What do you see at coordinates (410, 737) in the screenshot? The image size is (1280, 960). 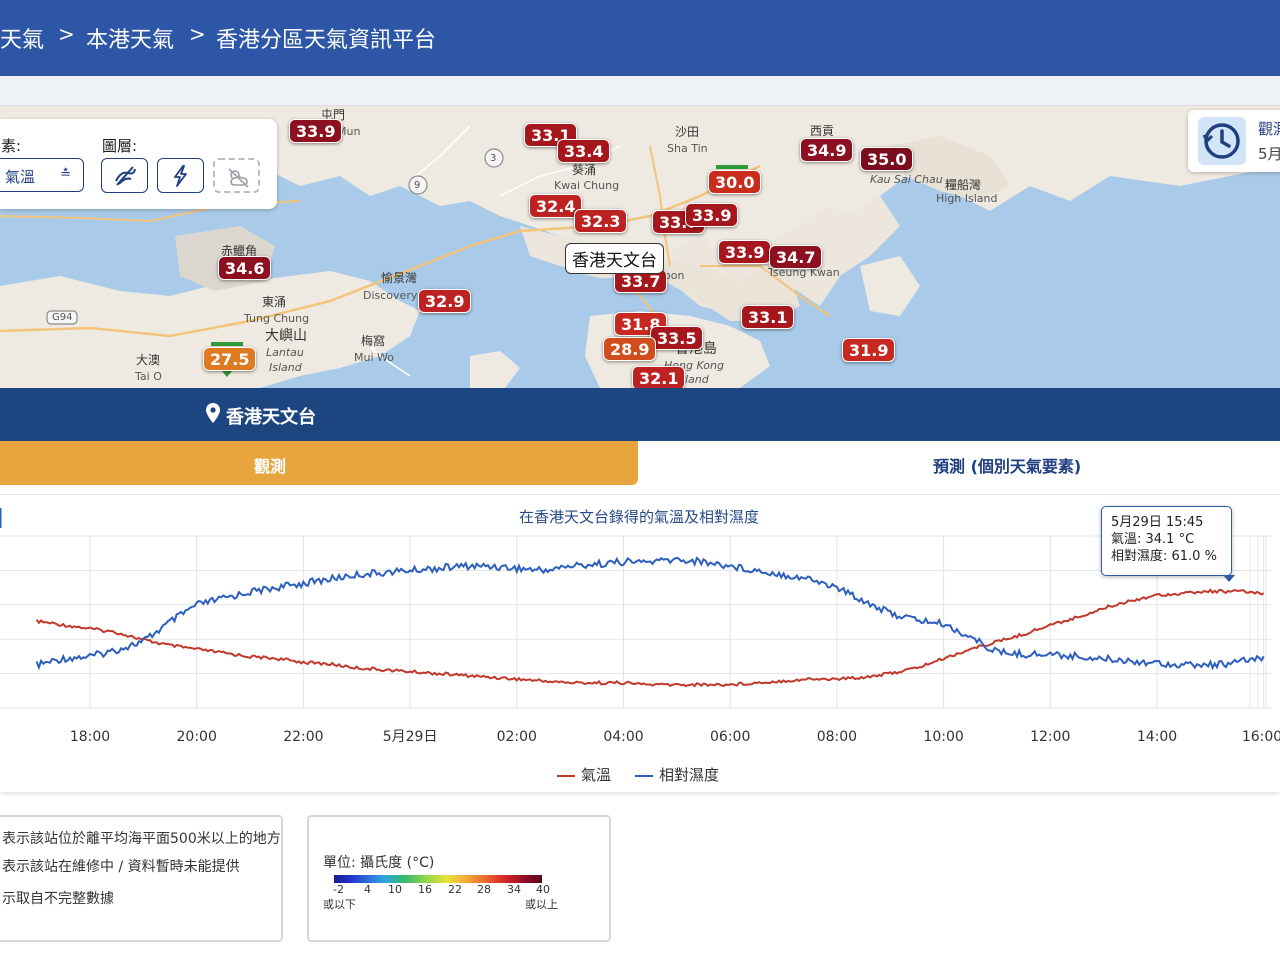 I see `x-tick-label: 5月29日` at bounding box center [410, 737].